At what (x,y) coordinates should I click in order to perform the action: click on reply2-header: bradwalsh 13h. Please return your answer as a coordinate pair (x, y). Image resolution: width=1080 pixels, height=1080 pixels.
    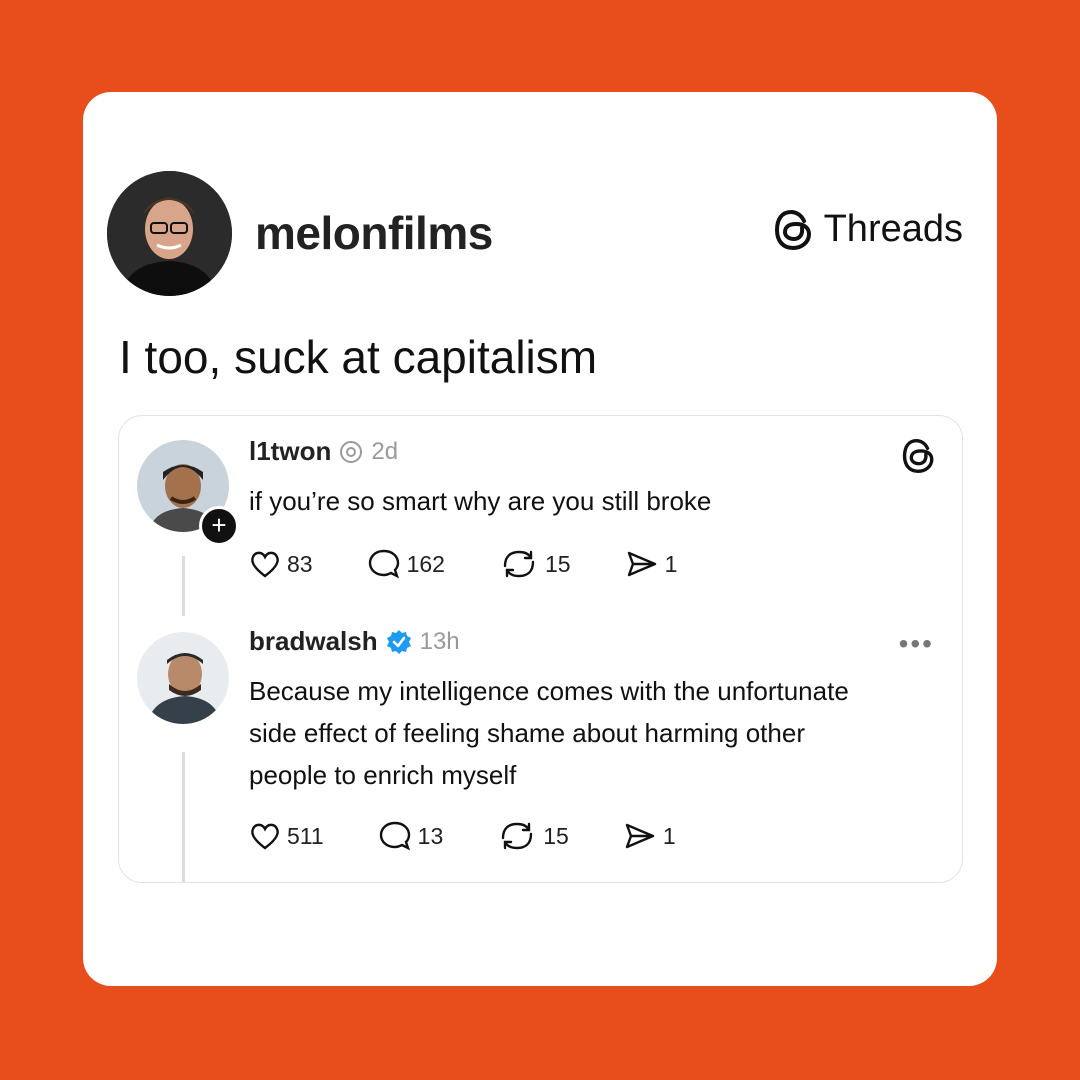
    Looking at the image, I should click on (354, 641).